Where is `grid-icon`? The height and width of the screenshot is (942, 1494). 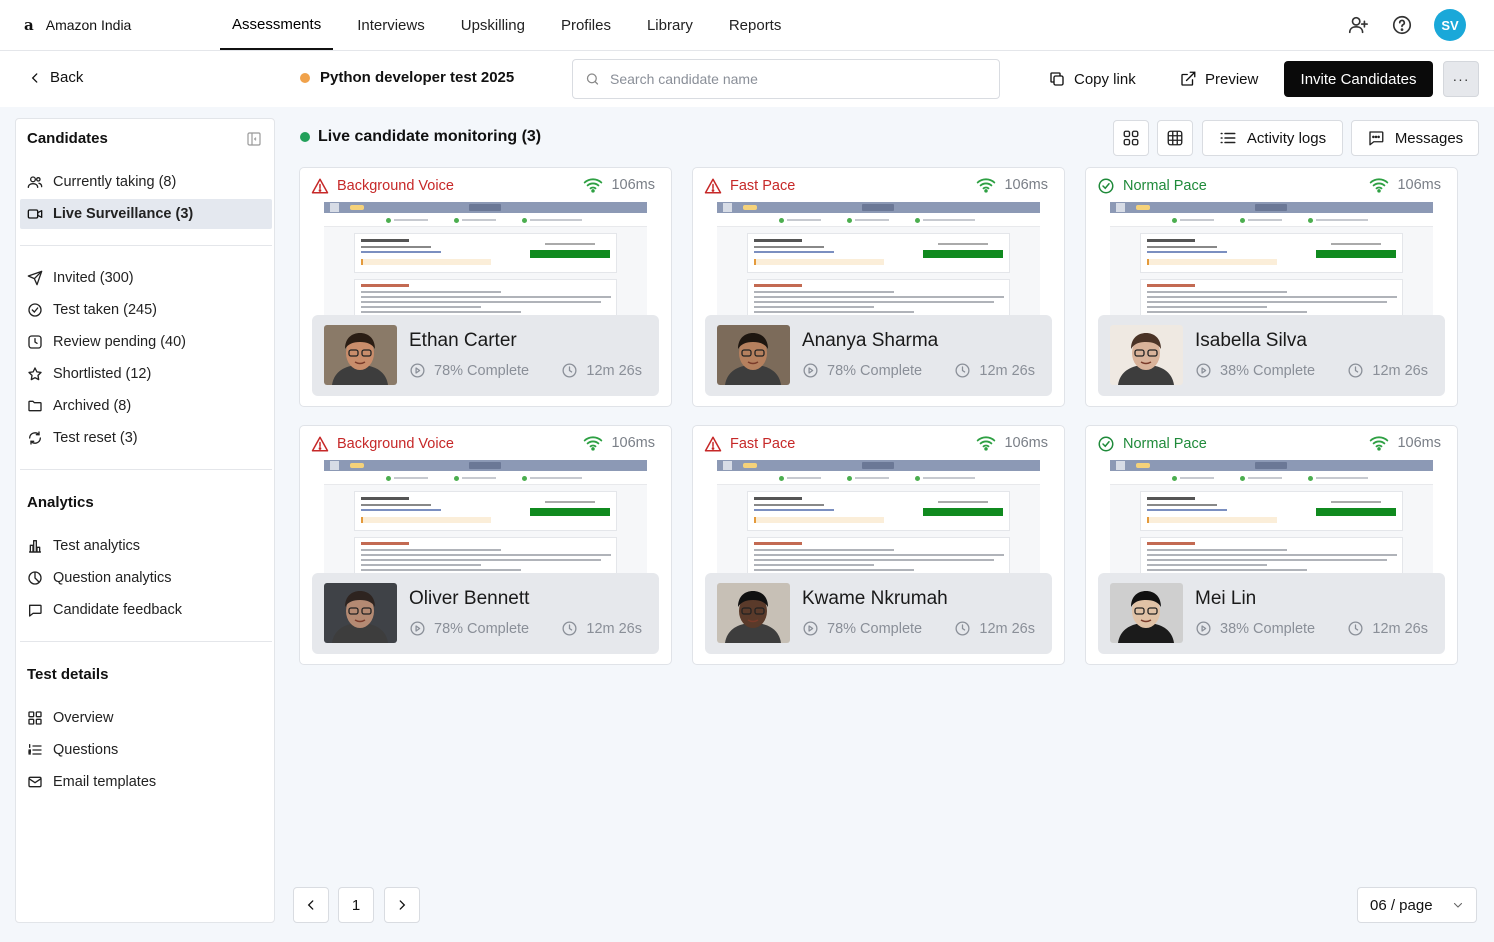 grid-icon is located at coordinates (1131, 138).